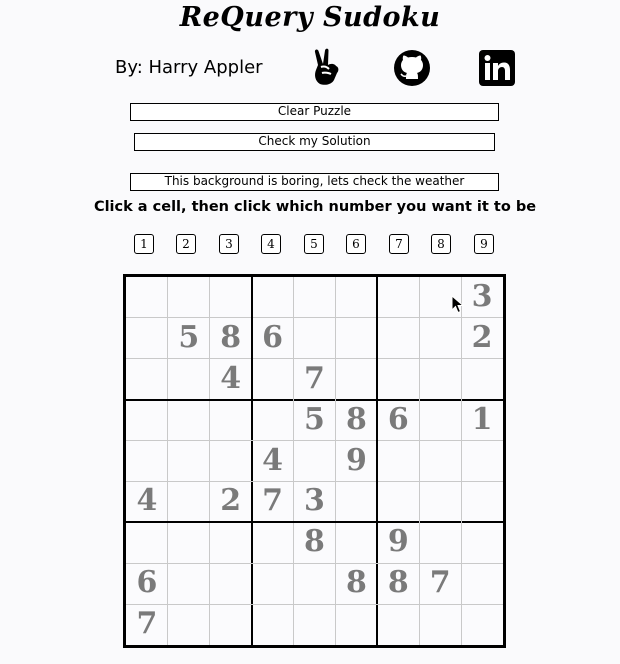 The width and height of the screenshot is (620, 664). I want to click on author-byline: By: Harry Appler, so click(189, 67).